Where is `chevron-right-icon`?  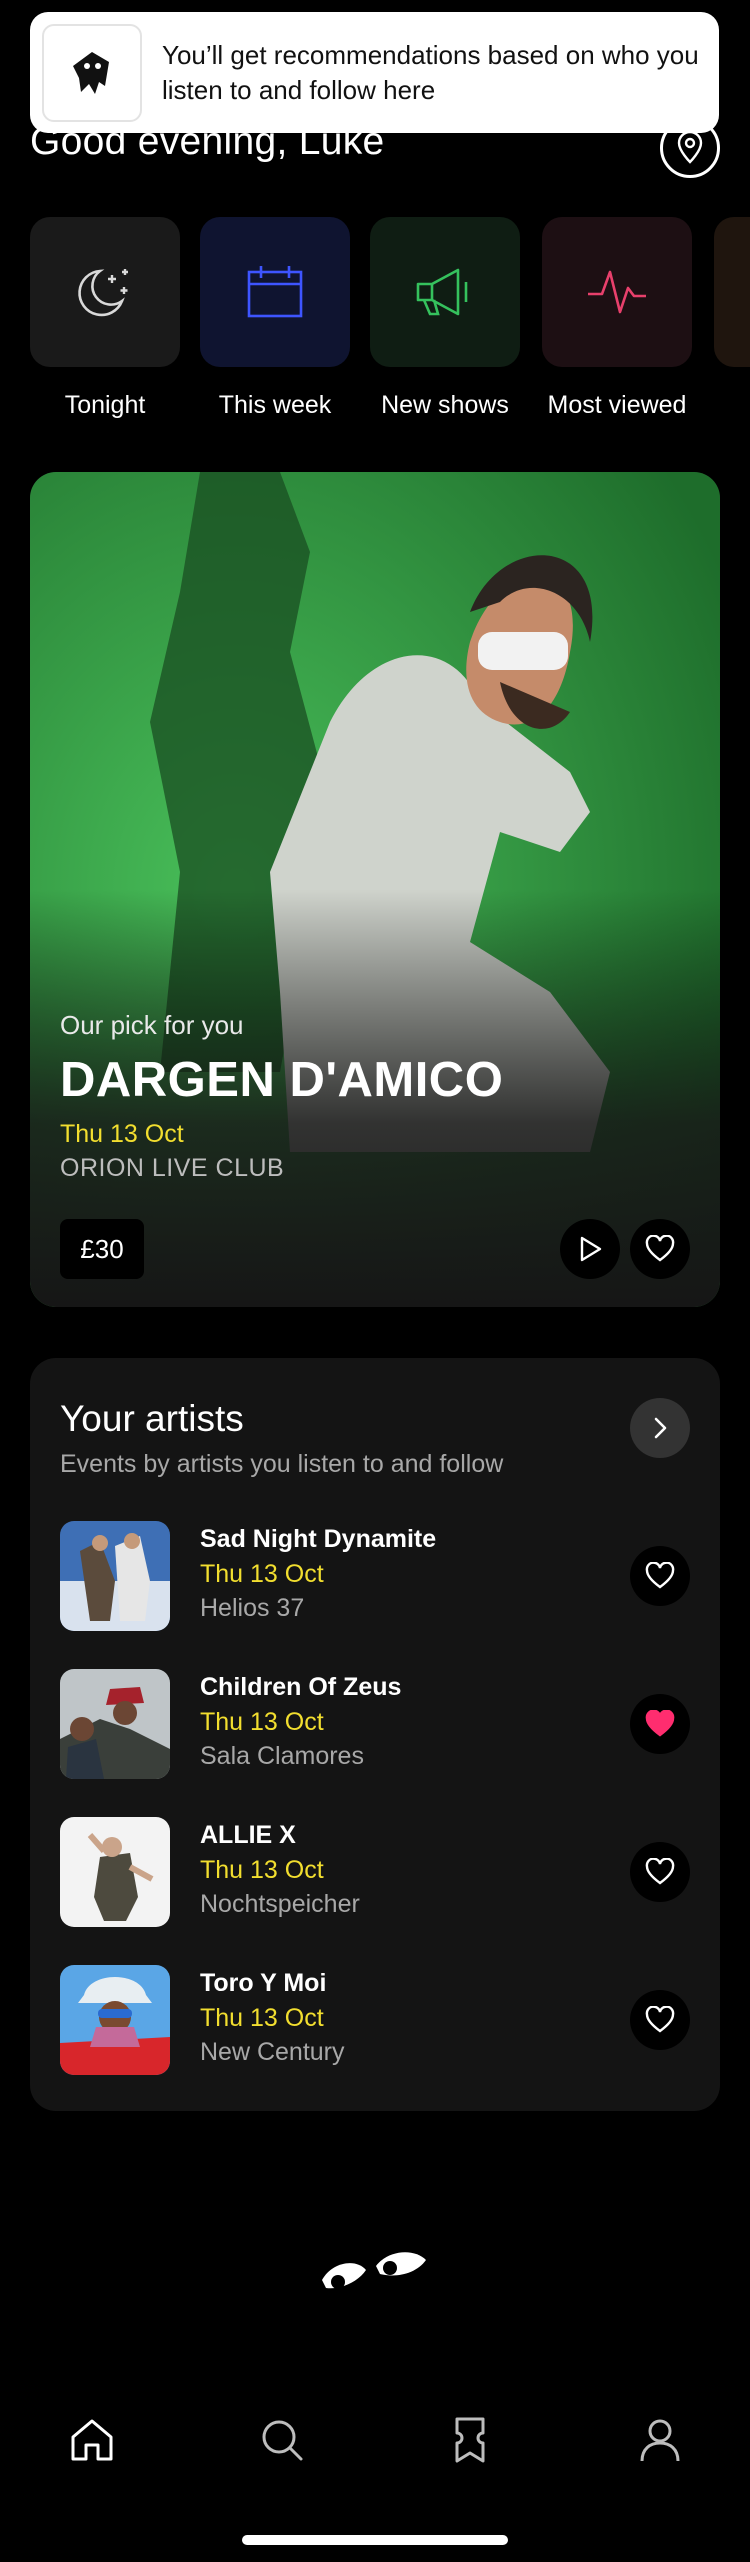 chevron-right-icon is located at coordinates (660, 1428).